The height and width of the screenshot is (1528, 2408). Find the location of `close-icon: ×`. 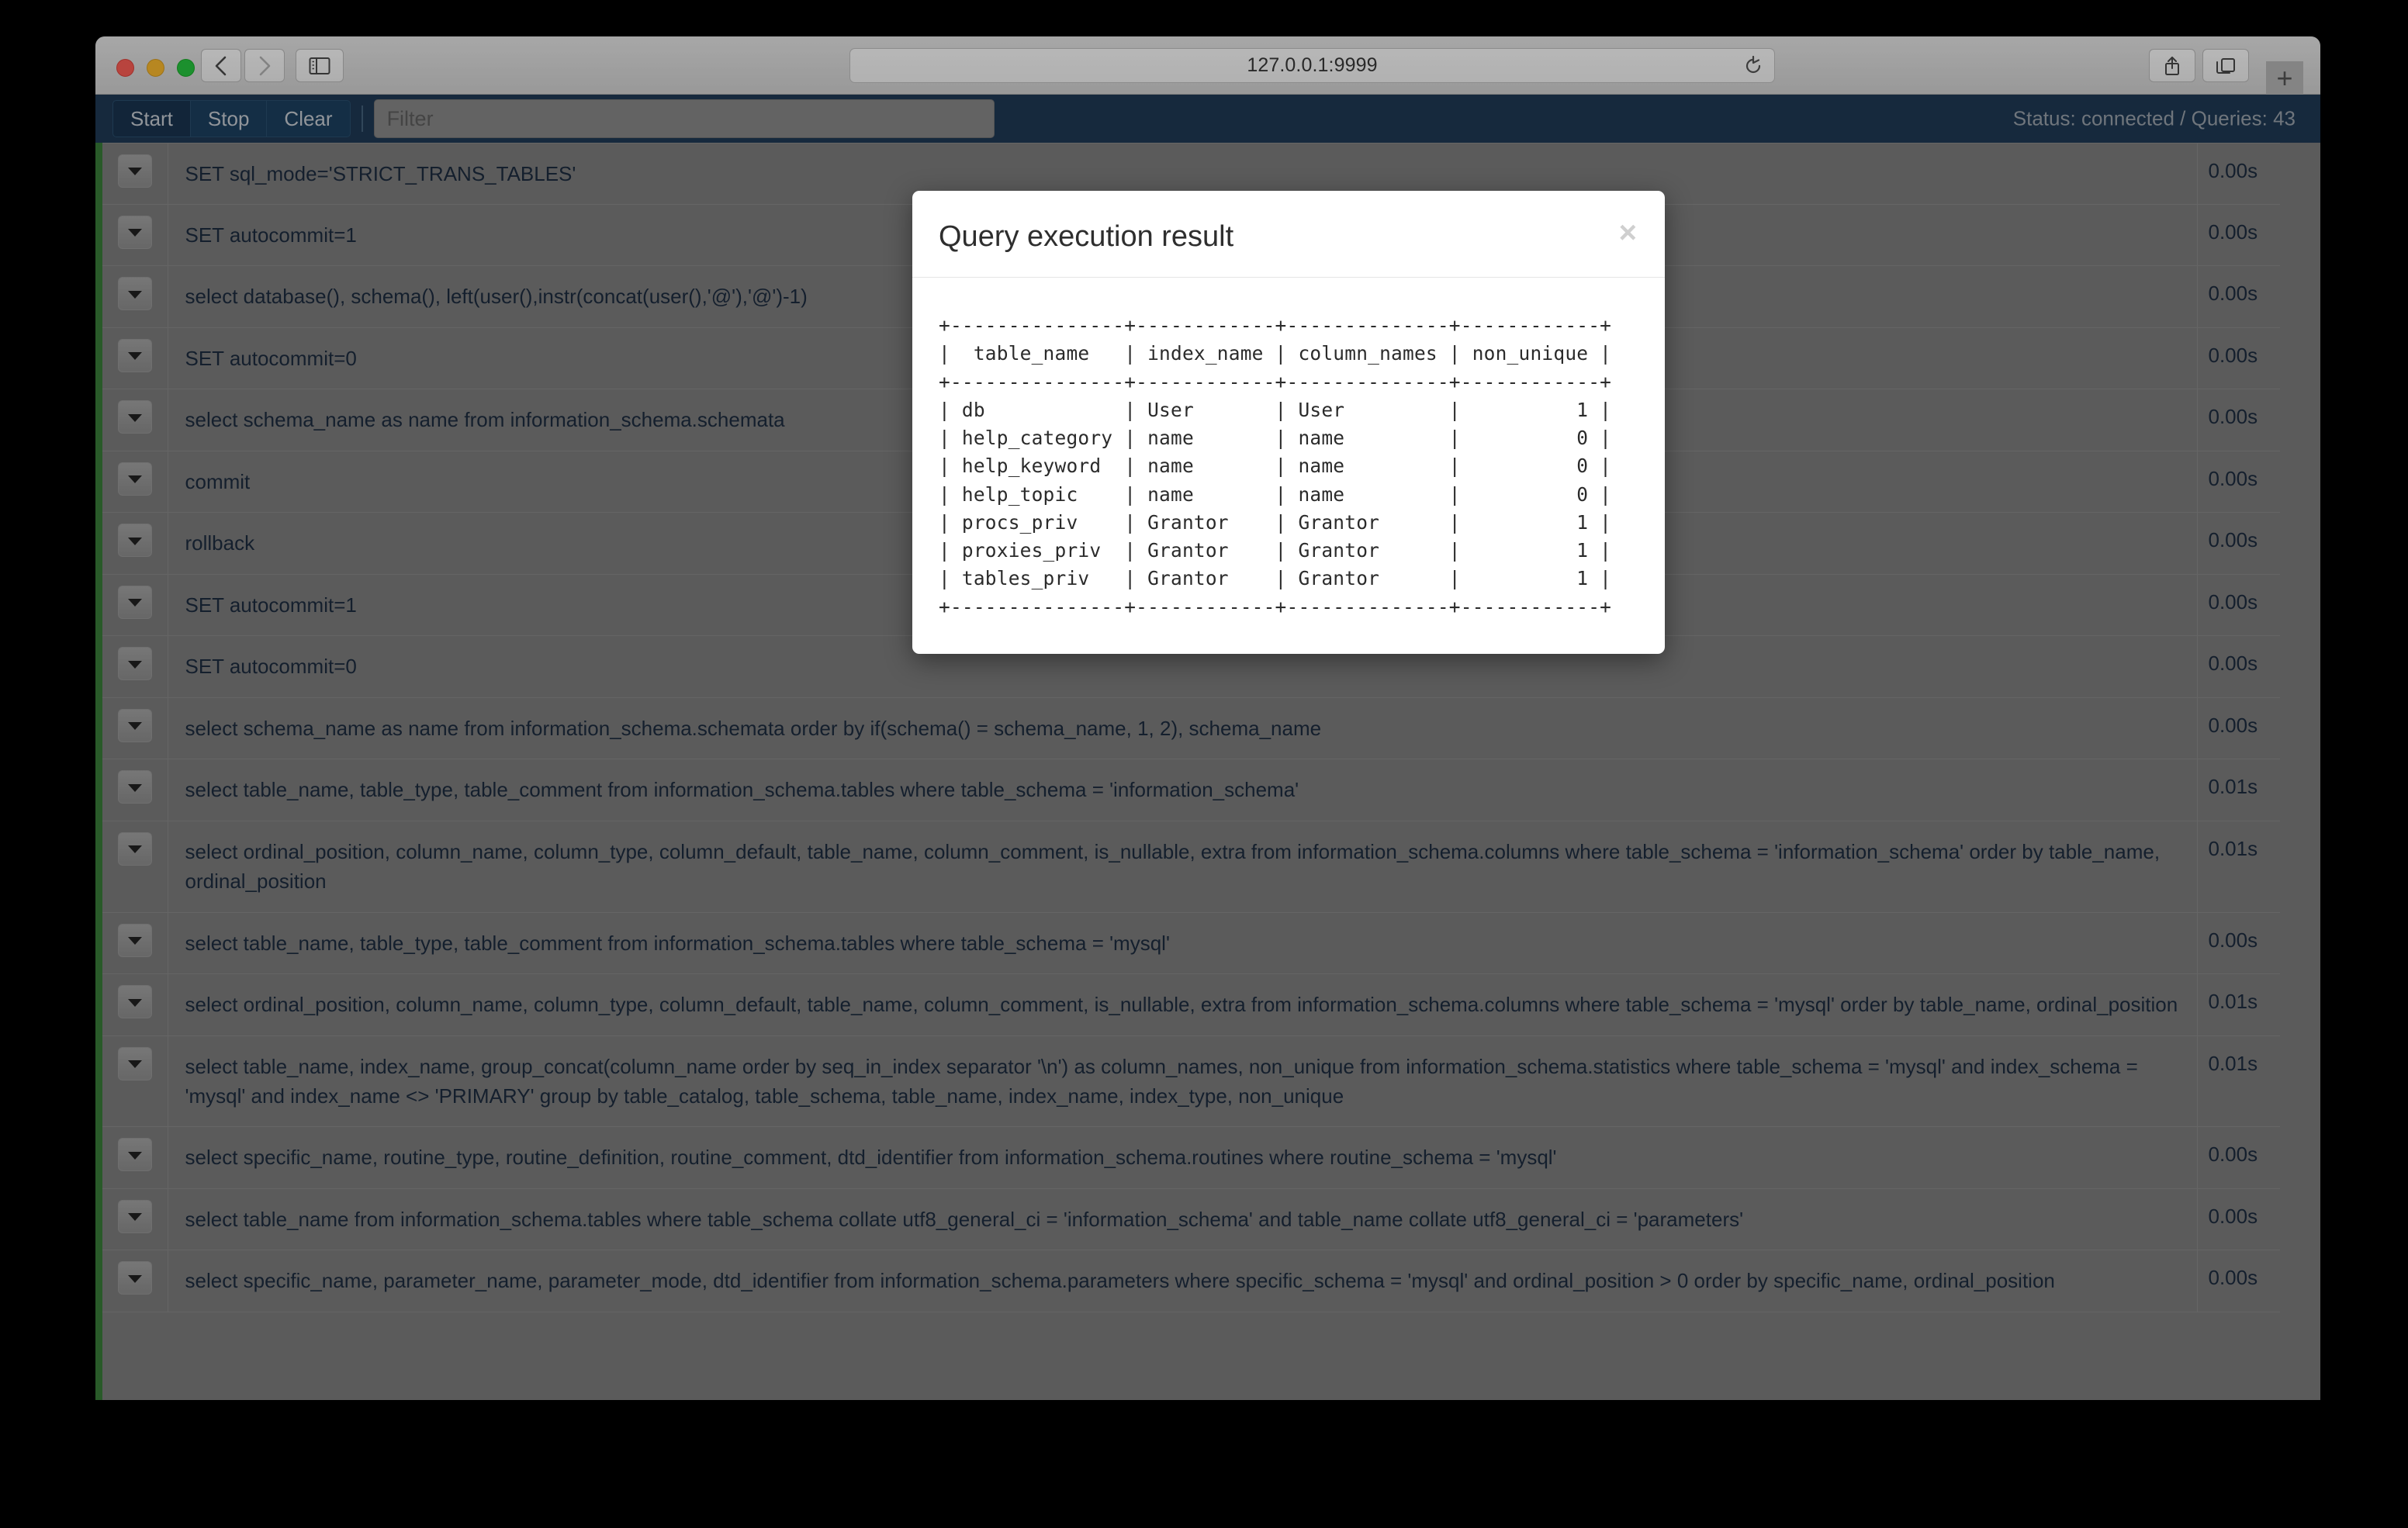

close-icon: × is located at coordinates (1628, 232).